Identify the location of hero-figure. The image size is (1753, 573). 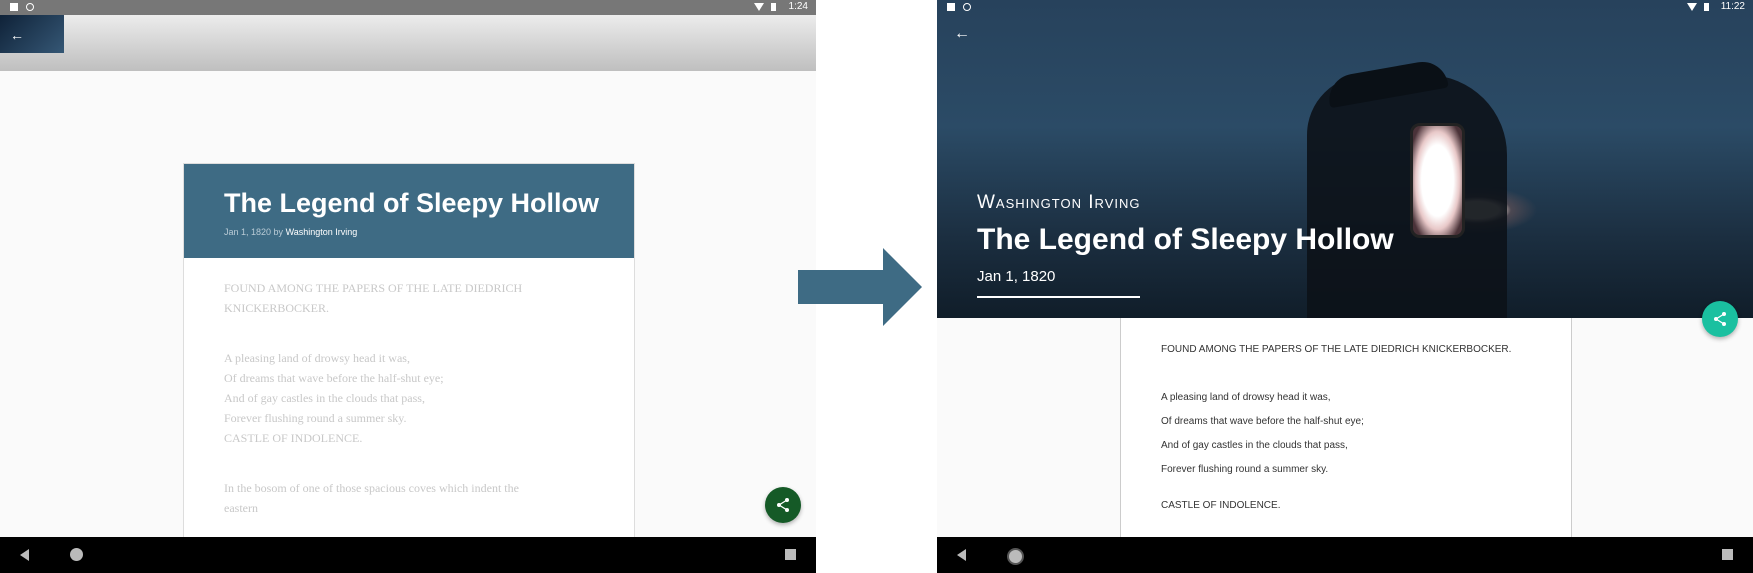
(1407, 196).